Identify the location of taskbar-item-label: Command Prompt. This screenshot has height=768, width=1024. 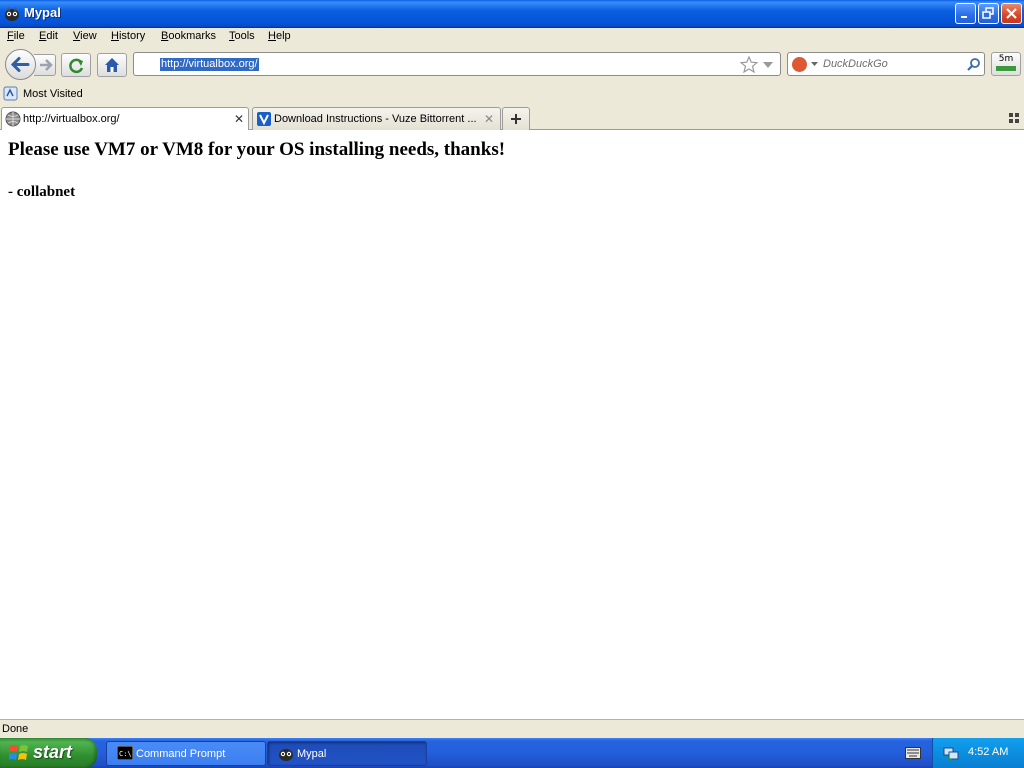
(181, 754).